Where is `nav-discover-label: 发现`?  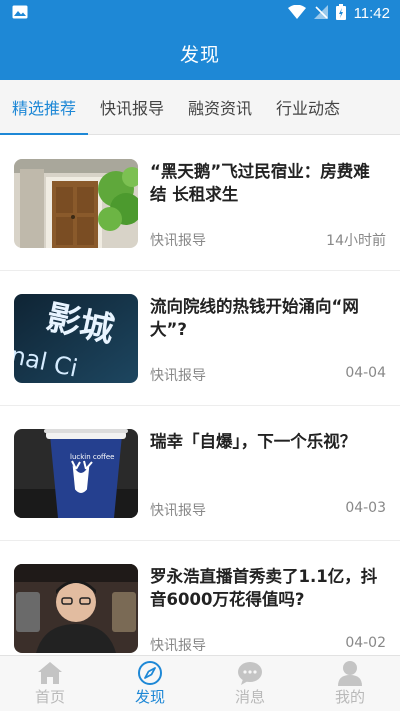 nav-discover-label: 发现 is located at coordinates (149, 697).